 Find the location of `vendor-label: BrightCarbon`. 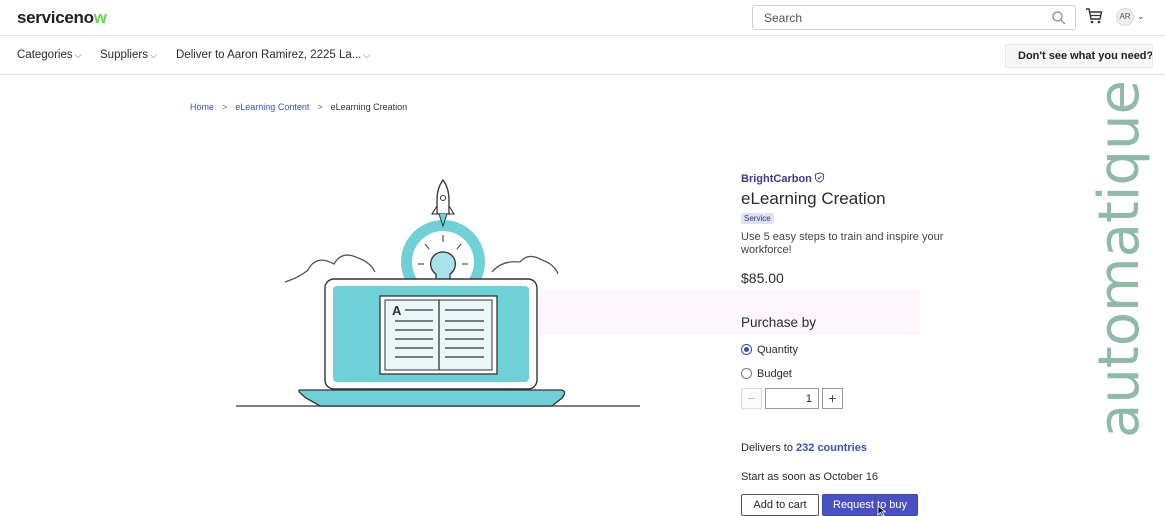

vendor-label: BrightCarbon is located at coordinates (776, 179).